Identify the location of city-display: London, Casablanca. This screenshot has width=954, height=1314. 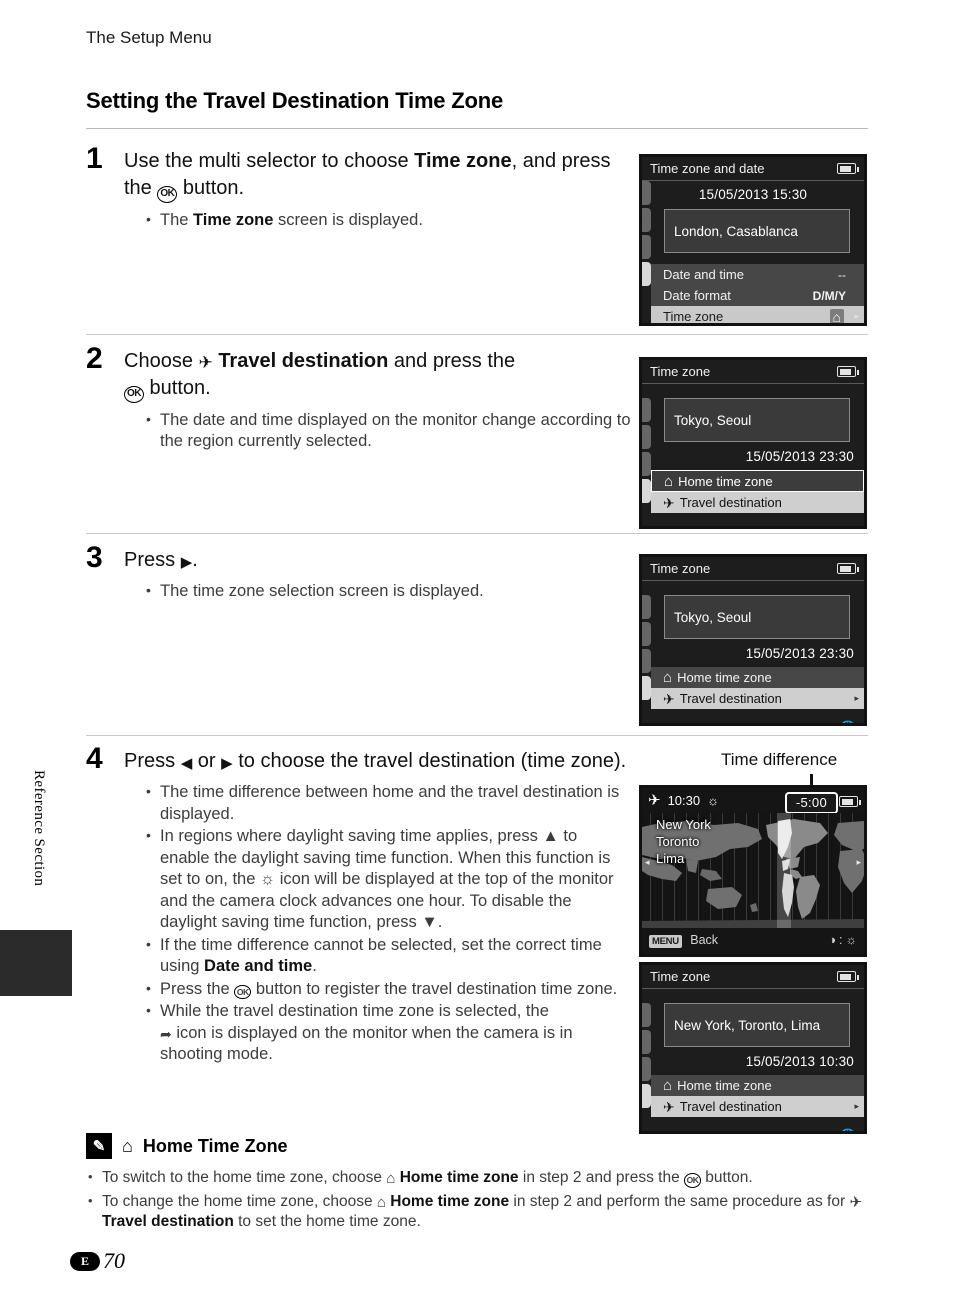
(757, 231).